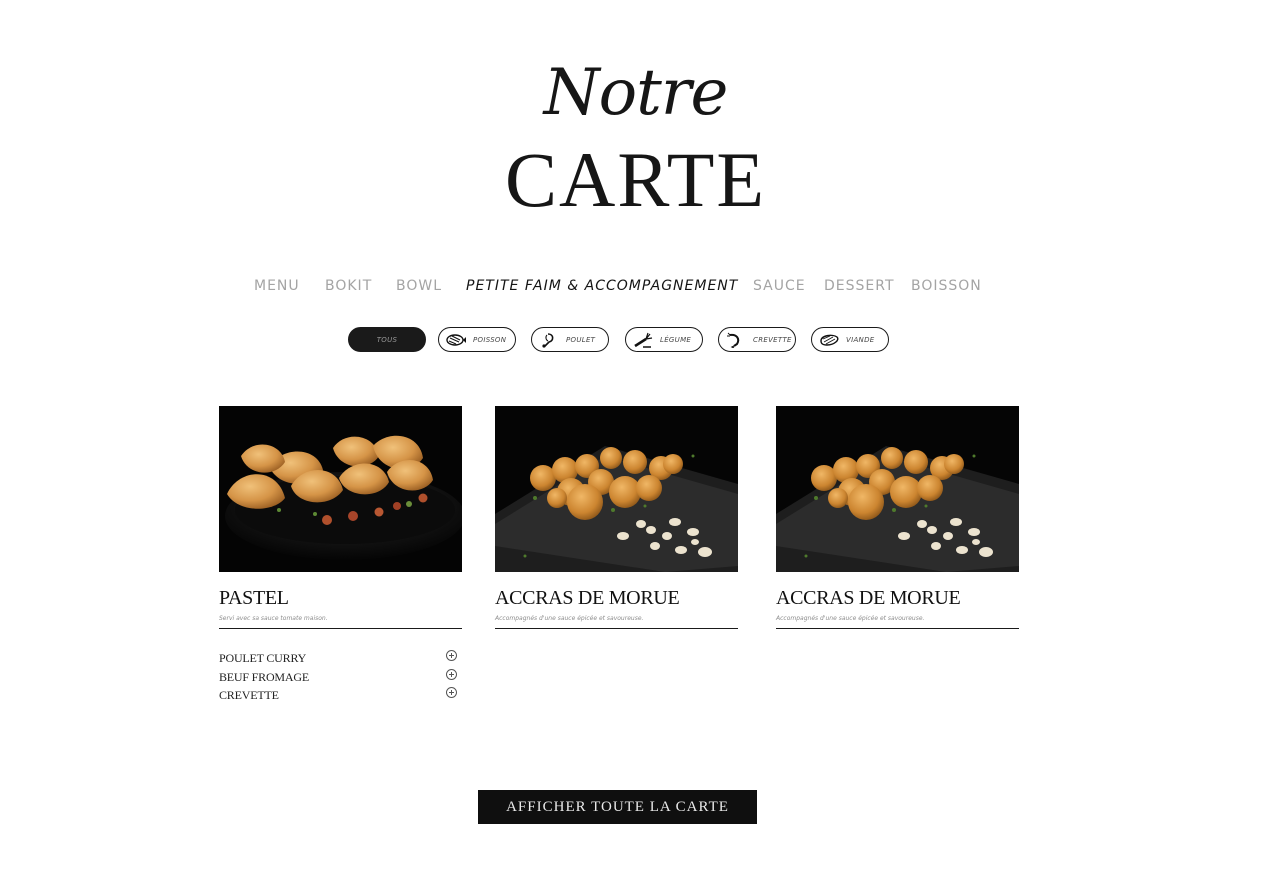  I want to click on option-row: BEUF FROMAGE, so click(340, 677).